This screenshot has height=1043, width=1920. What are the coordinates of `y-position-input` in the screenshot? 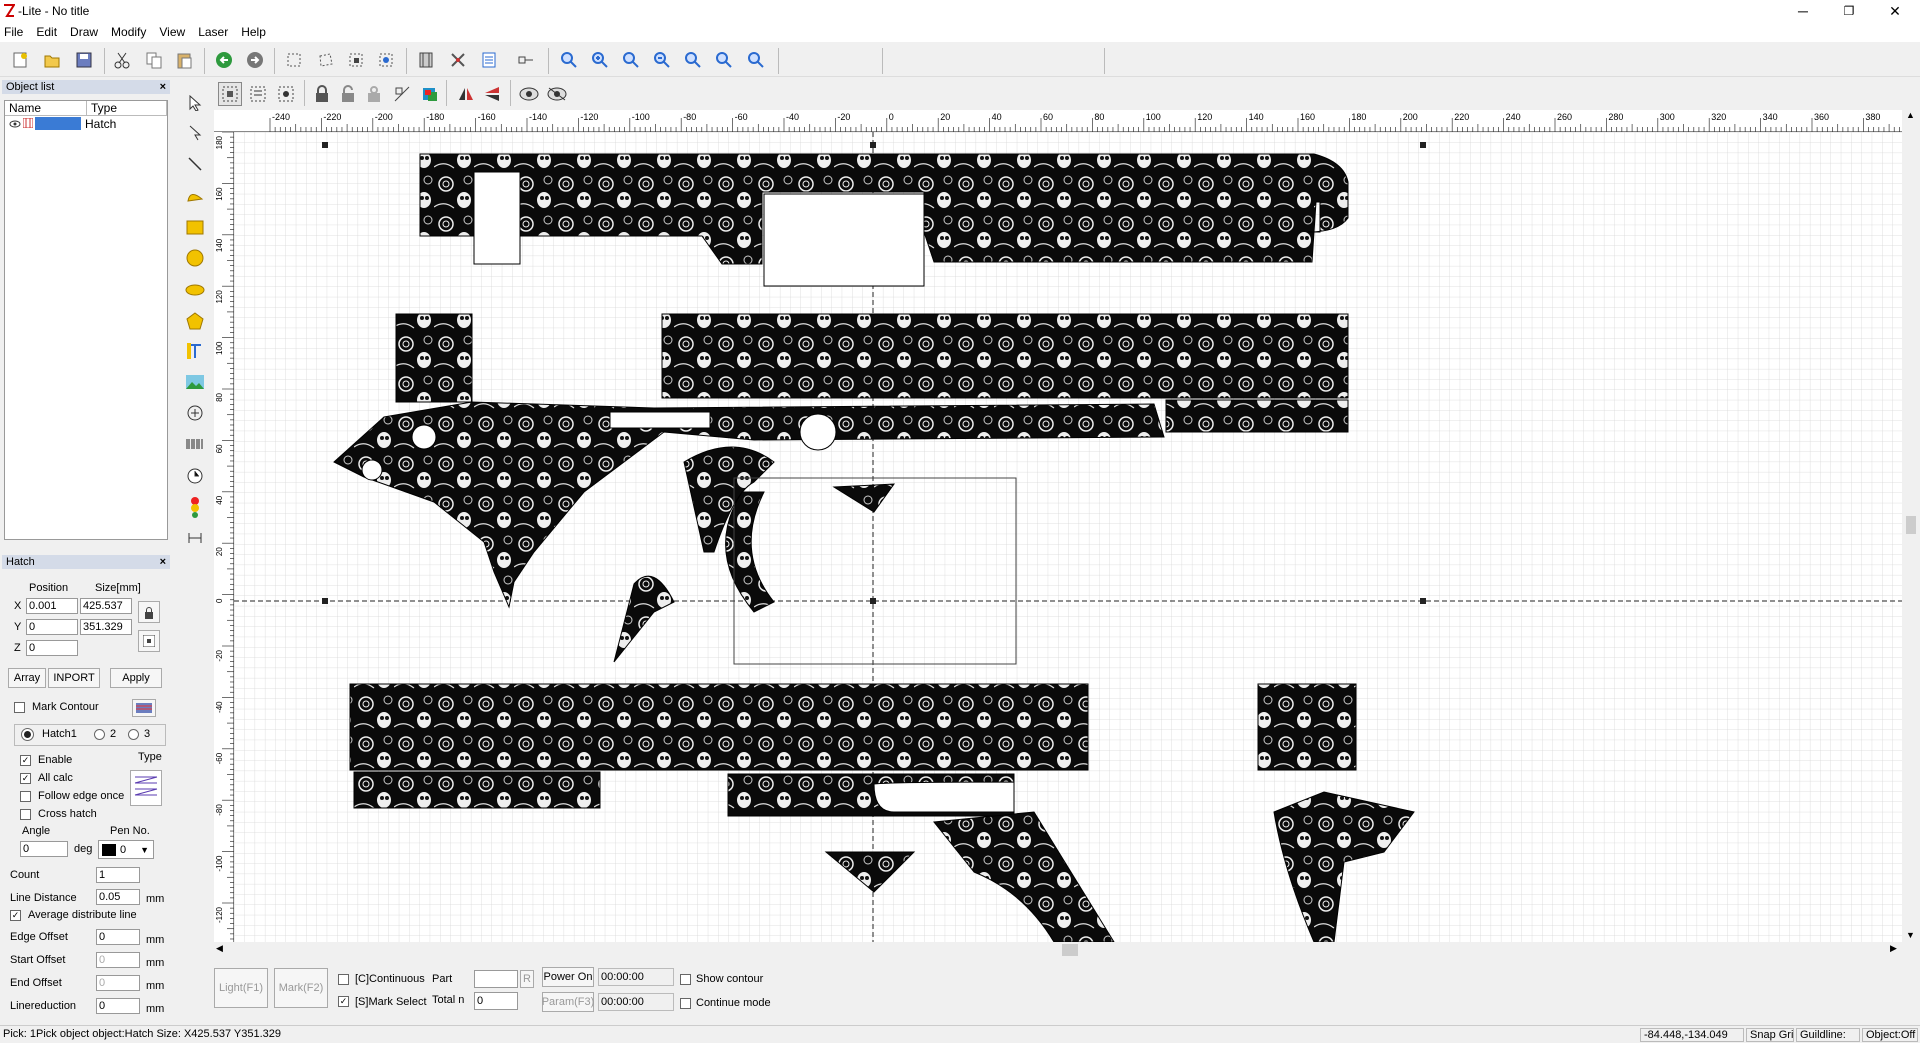 It's located at (52, 627).